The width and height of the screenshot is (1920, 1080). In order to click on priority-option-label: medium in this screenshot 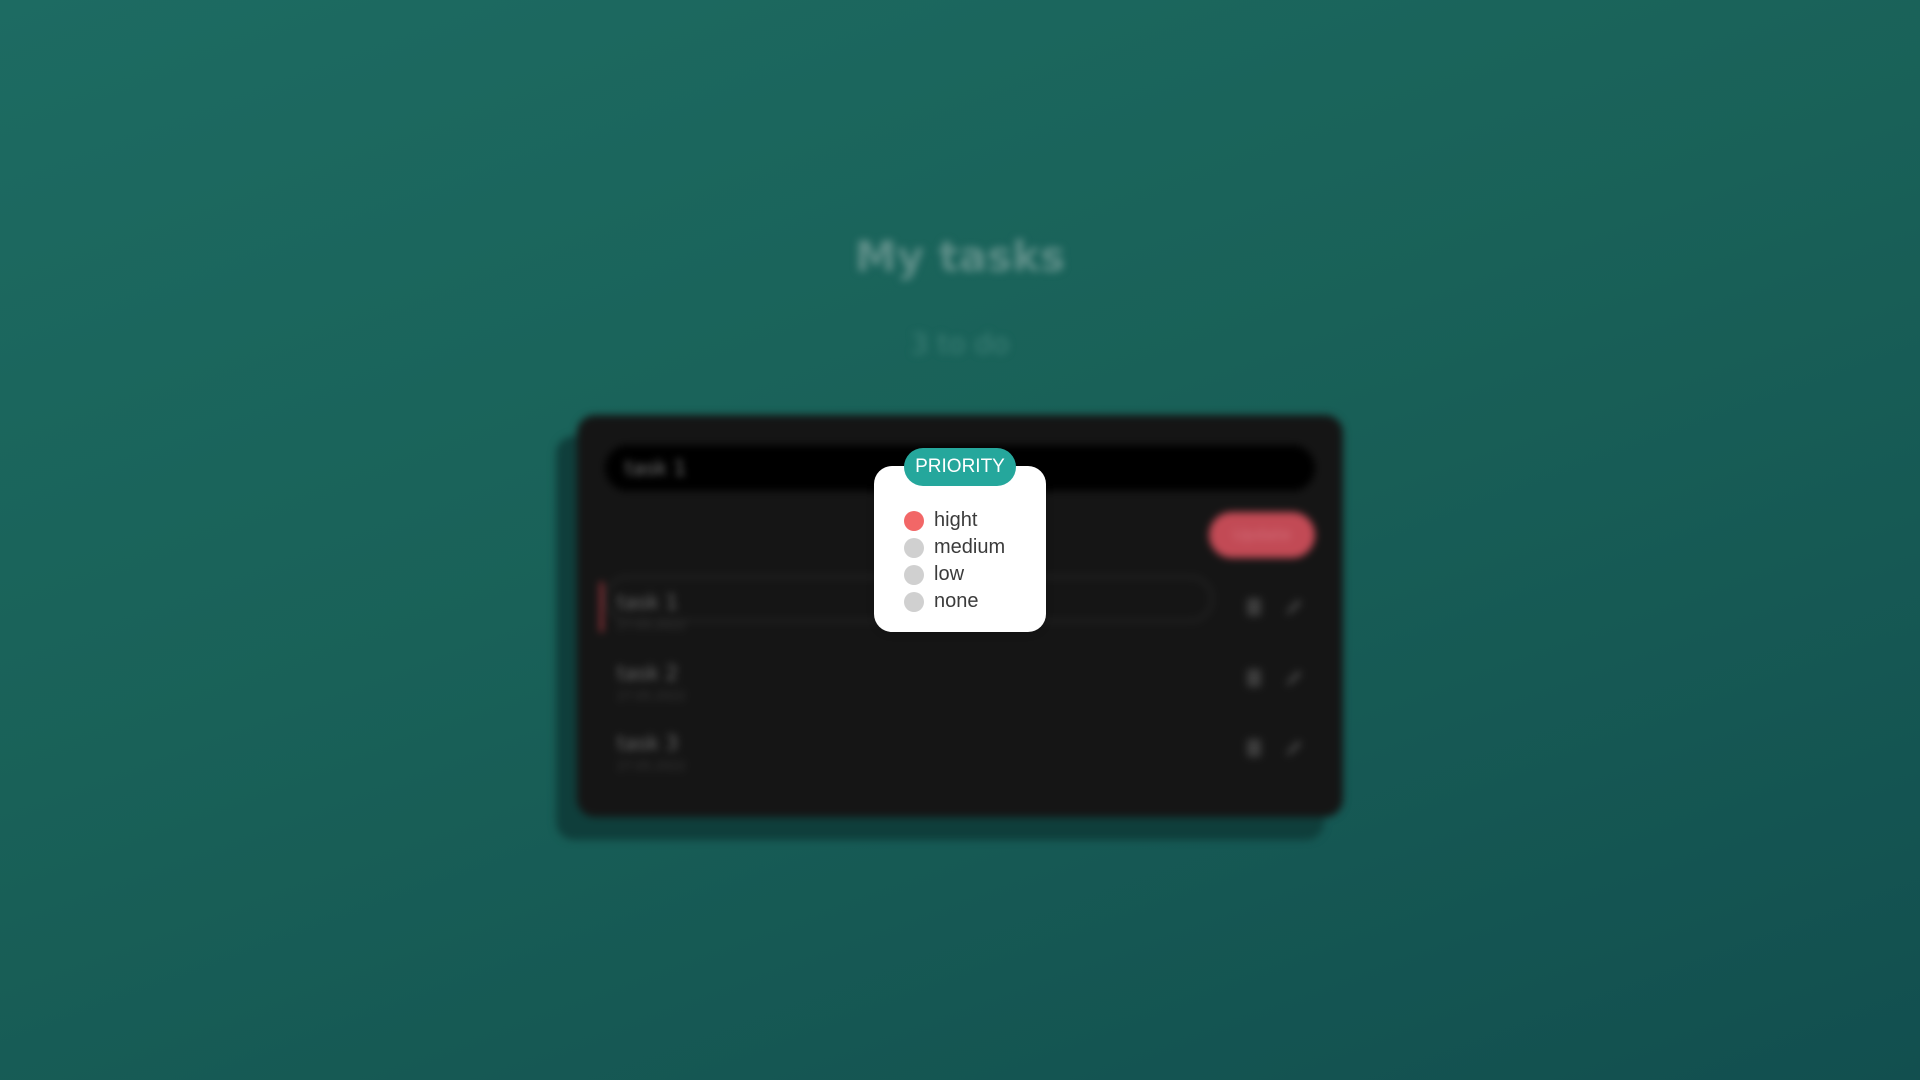, I will do `click(970, 547)`.